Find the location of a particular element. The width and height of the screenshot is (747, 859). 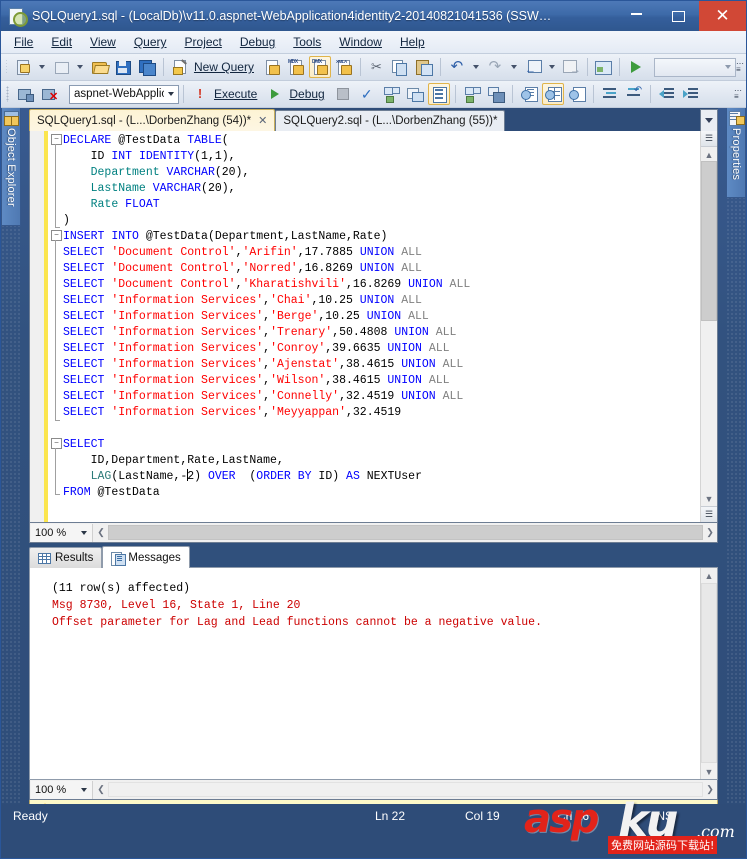

scissors-icon: ✂ is located at coordinates (376, 67).